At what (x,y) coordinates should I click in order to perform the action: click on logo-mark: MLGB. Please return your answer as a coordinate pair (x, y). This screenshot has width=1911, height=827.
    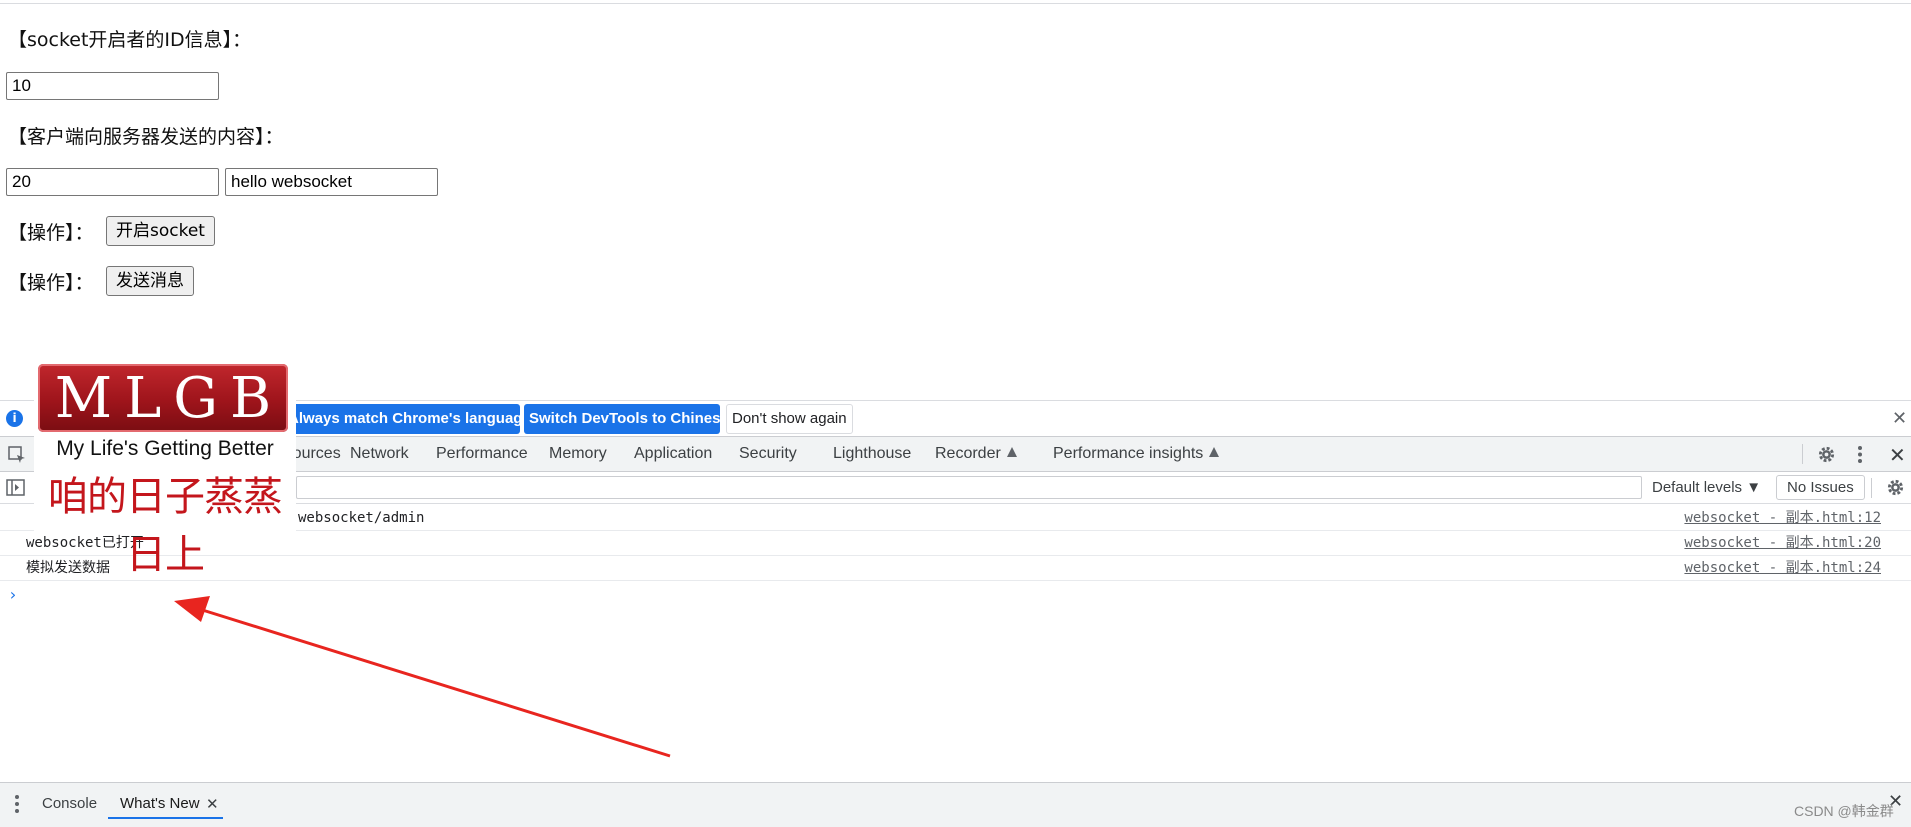
    Looking at the image, I should click on (169, 398).